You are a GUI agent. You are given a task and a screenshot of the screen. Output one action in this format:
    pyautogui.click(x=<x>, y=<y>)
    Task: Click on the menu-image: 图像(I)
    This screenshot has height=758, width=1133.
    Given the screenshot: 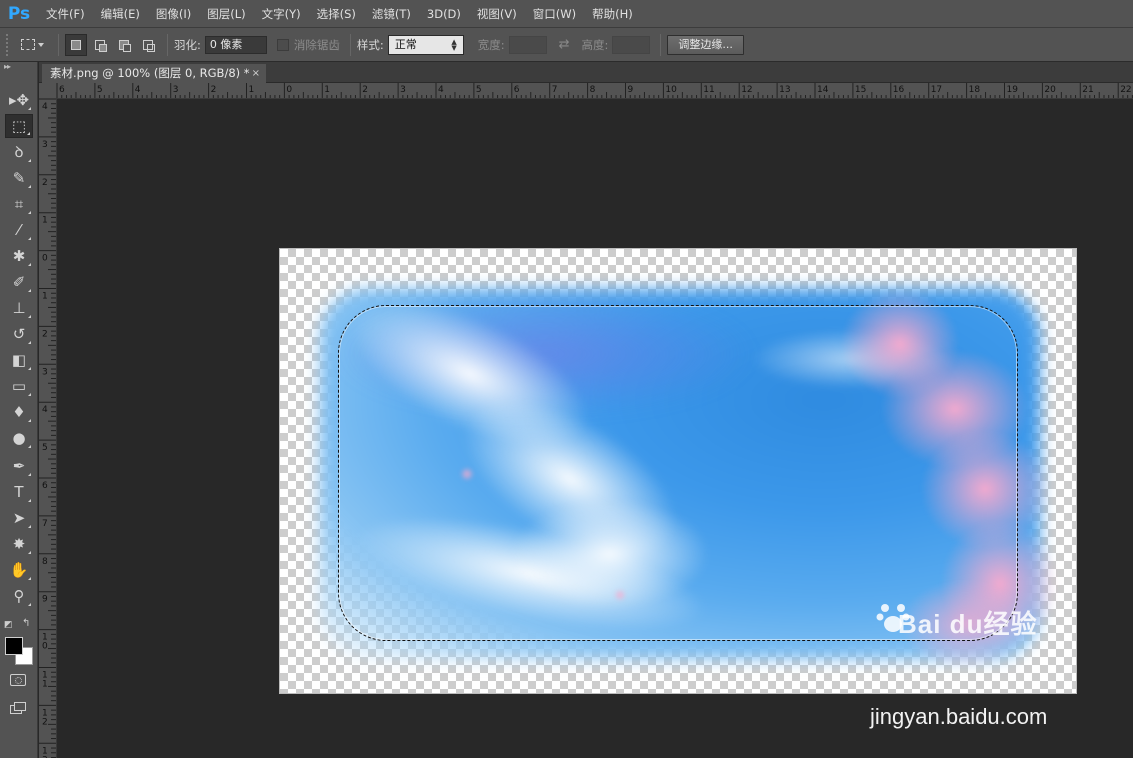 What is the action you would take?
    pyautogui.click(x=173, y=14)
    